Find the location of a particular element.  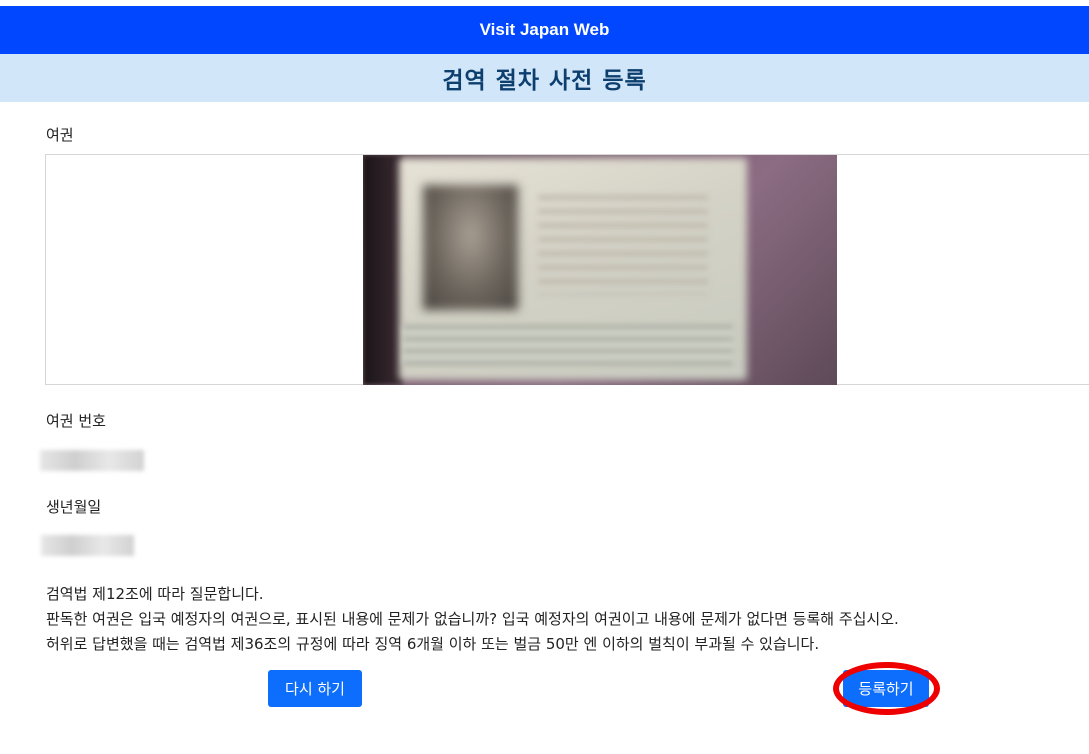

passport-mrz is located at coordinates (568, 345).